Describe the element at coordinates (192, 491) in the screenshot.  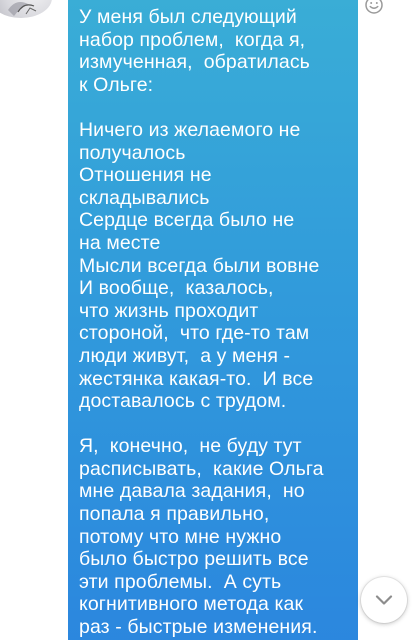
I see `message-line: мне давала задания, но` at that location.